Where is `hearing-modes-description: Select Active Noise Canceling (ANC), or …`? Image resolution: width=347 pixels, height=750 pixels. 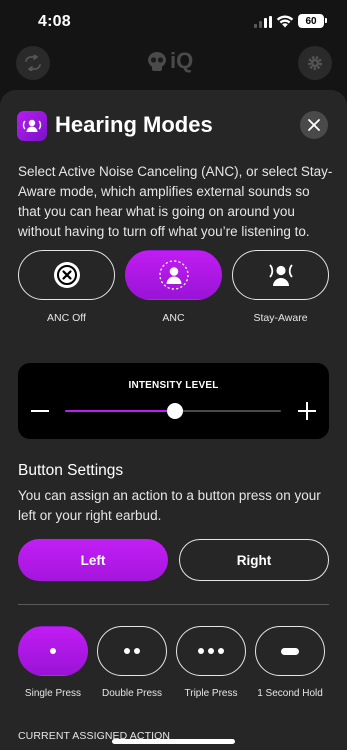 hearing-modes-description: Select Active Noise Canceling (ANC), or … is located at coordinates (175, 201).